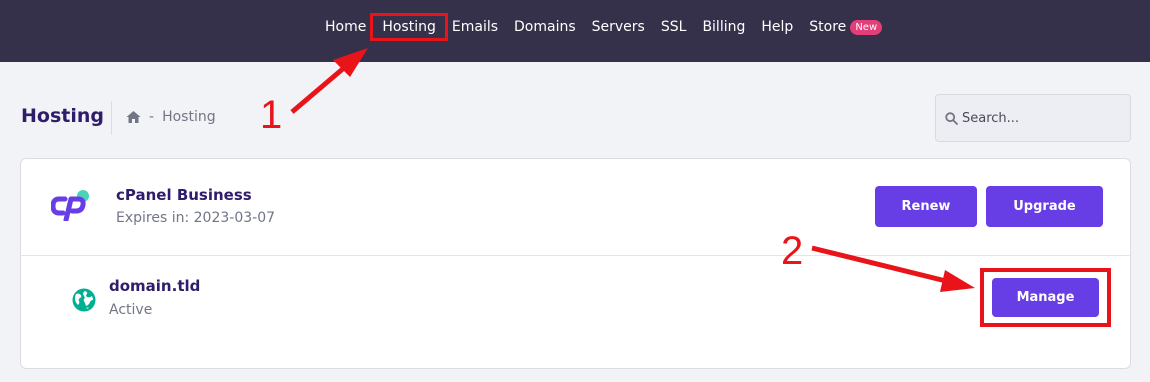 The height and width of the screenshot is (382, 1150). I want to click on new-badge: New, so click(866, 27).